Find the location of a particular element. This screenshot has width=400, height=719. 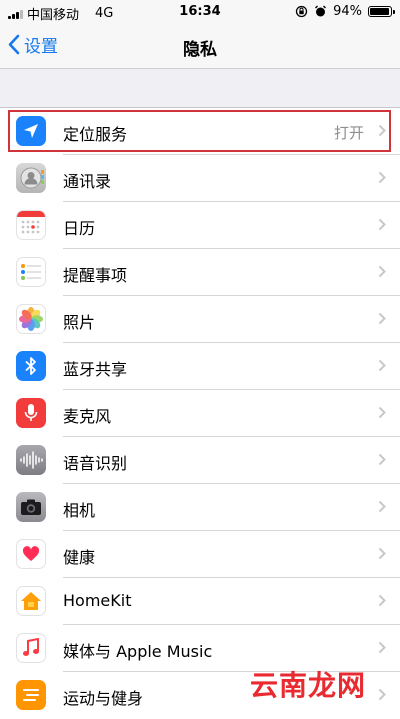

list-item-label: 语音识别 is located at coordinates (95, 463).